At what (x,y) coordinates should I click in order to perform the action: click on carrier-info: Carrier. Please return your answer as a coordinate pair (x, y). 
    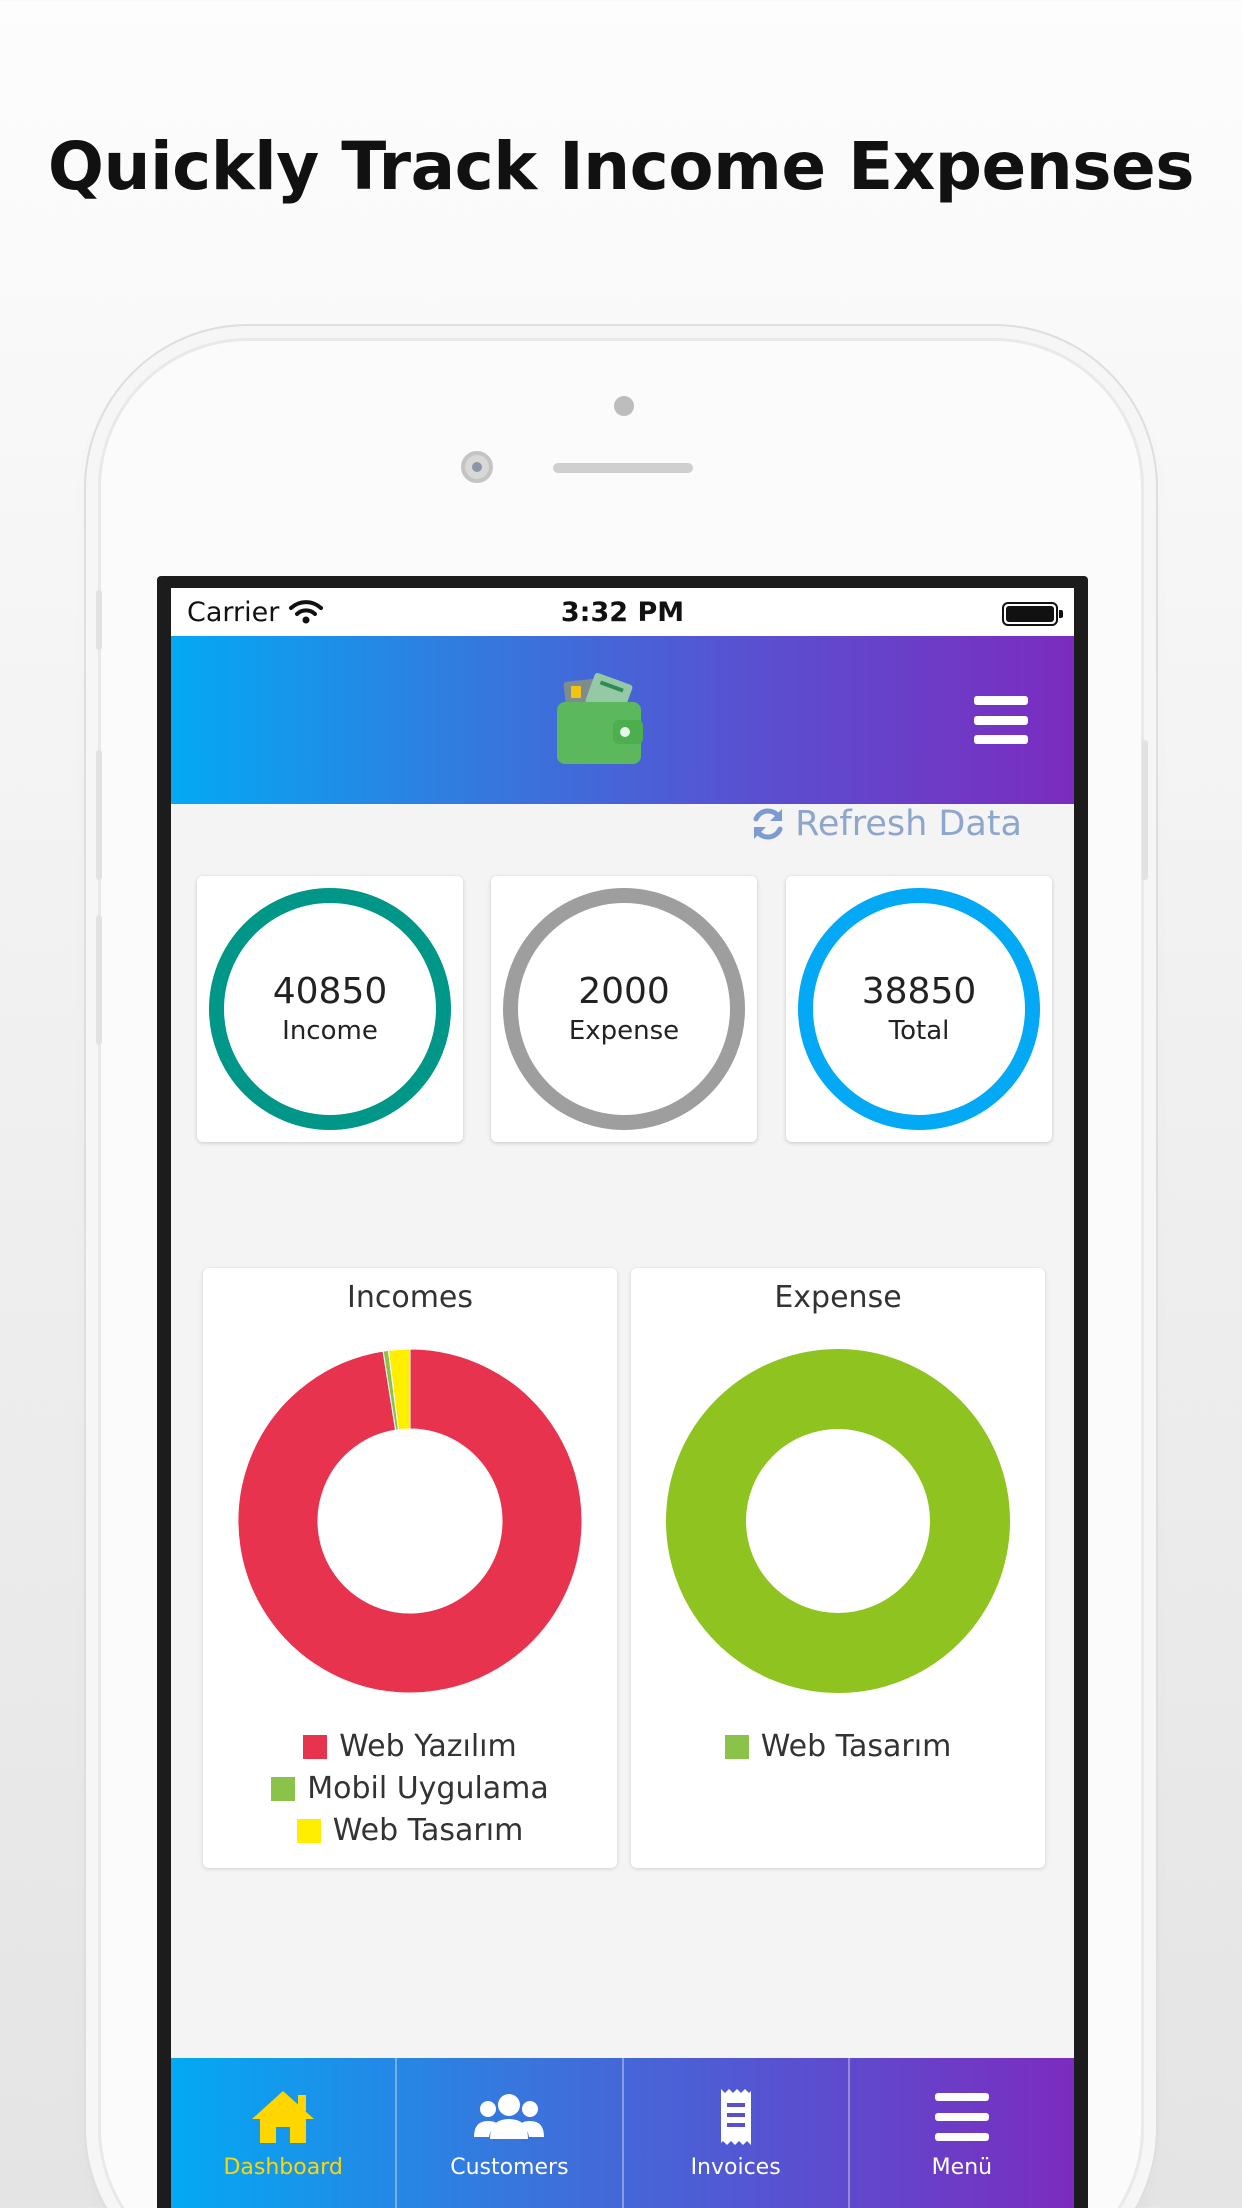
    Looking at the image, I should click on (255, 612).